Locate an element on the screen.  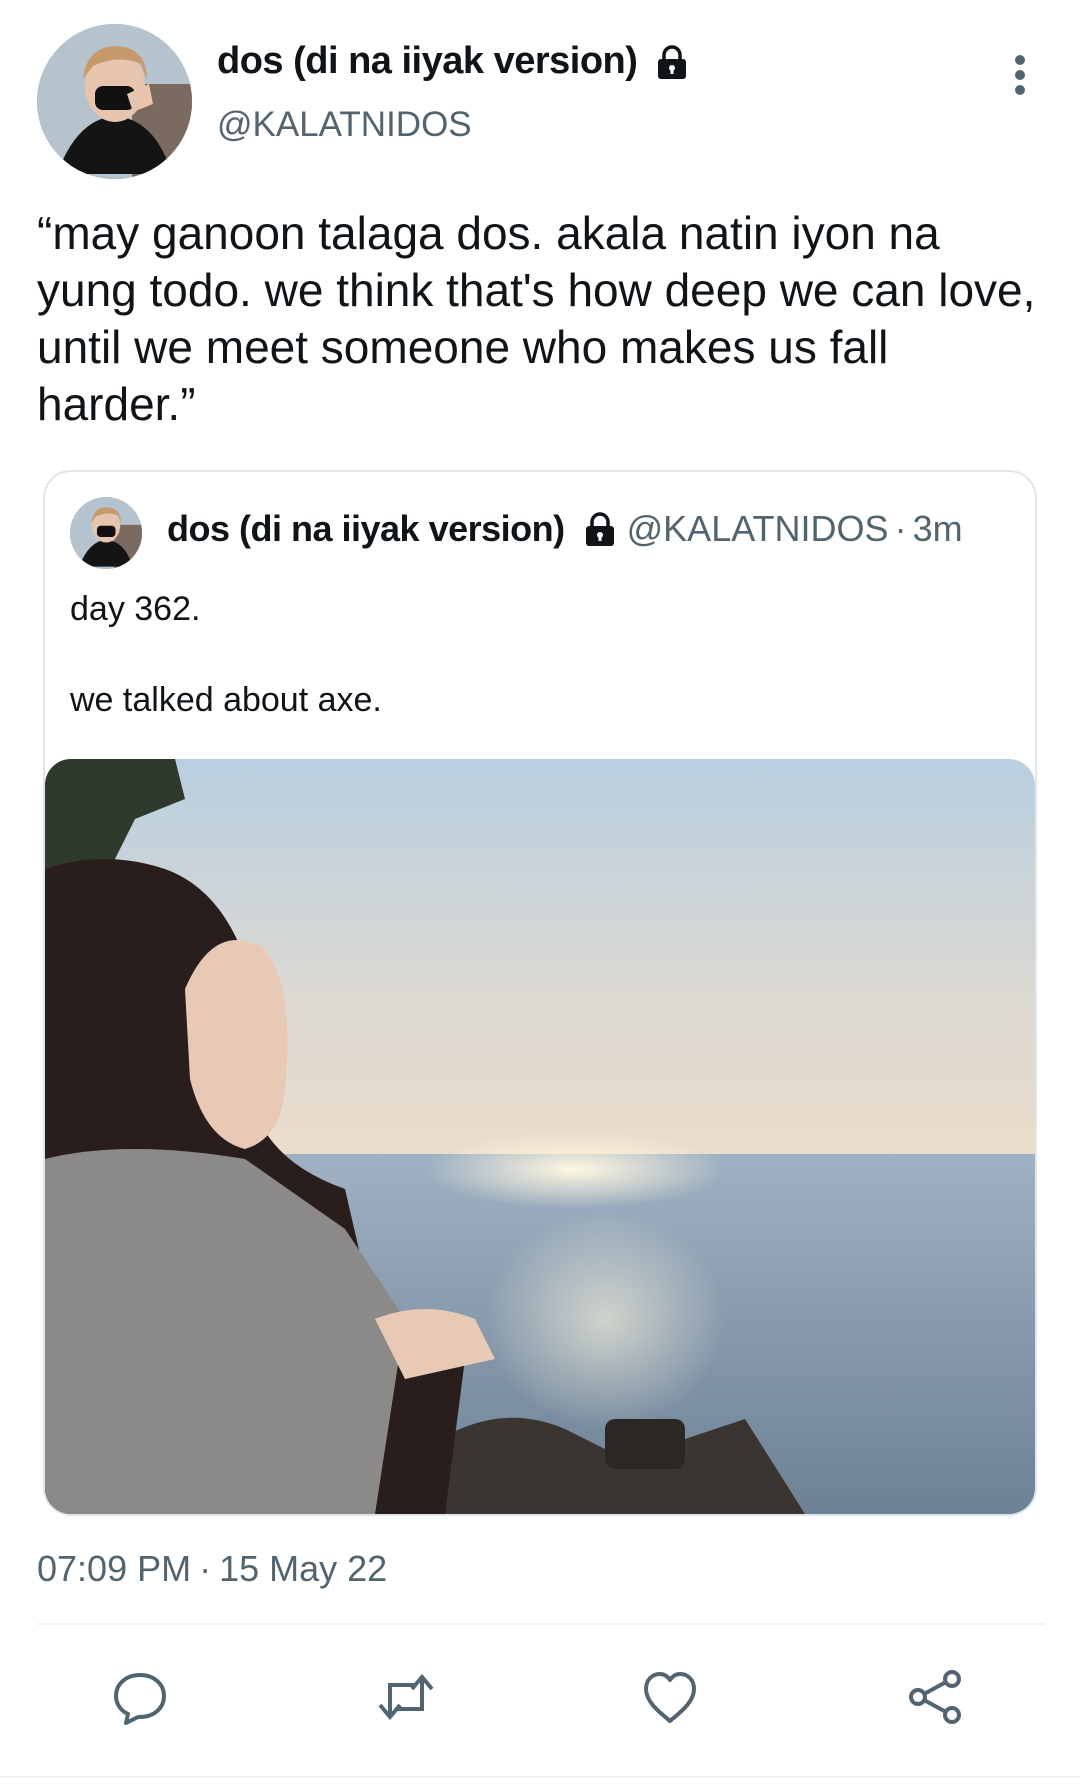
quoted-author-name: dos (di na iiyak version) is located at coordinates (366, 529).